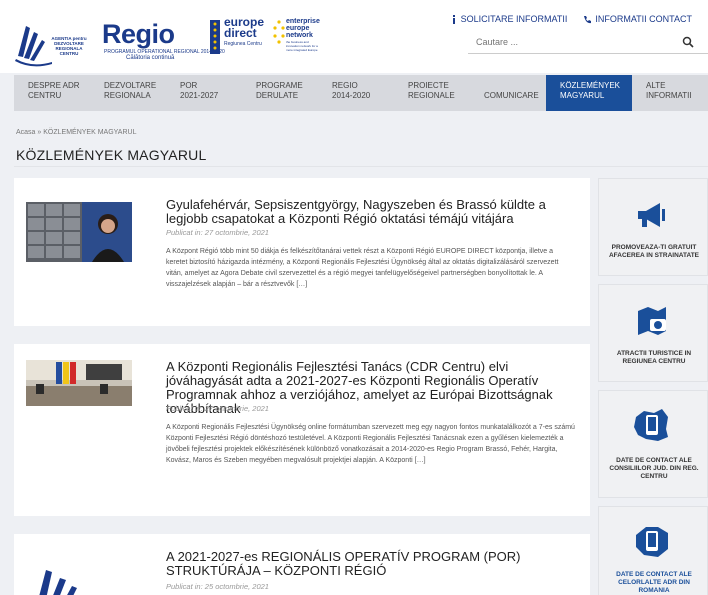 The image size is (708, 595). What do you see at coordinates (54, 85) in the screenshot?
I see `nav-label-line1: DESPRE ADR` at bounding box center [54, 85].